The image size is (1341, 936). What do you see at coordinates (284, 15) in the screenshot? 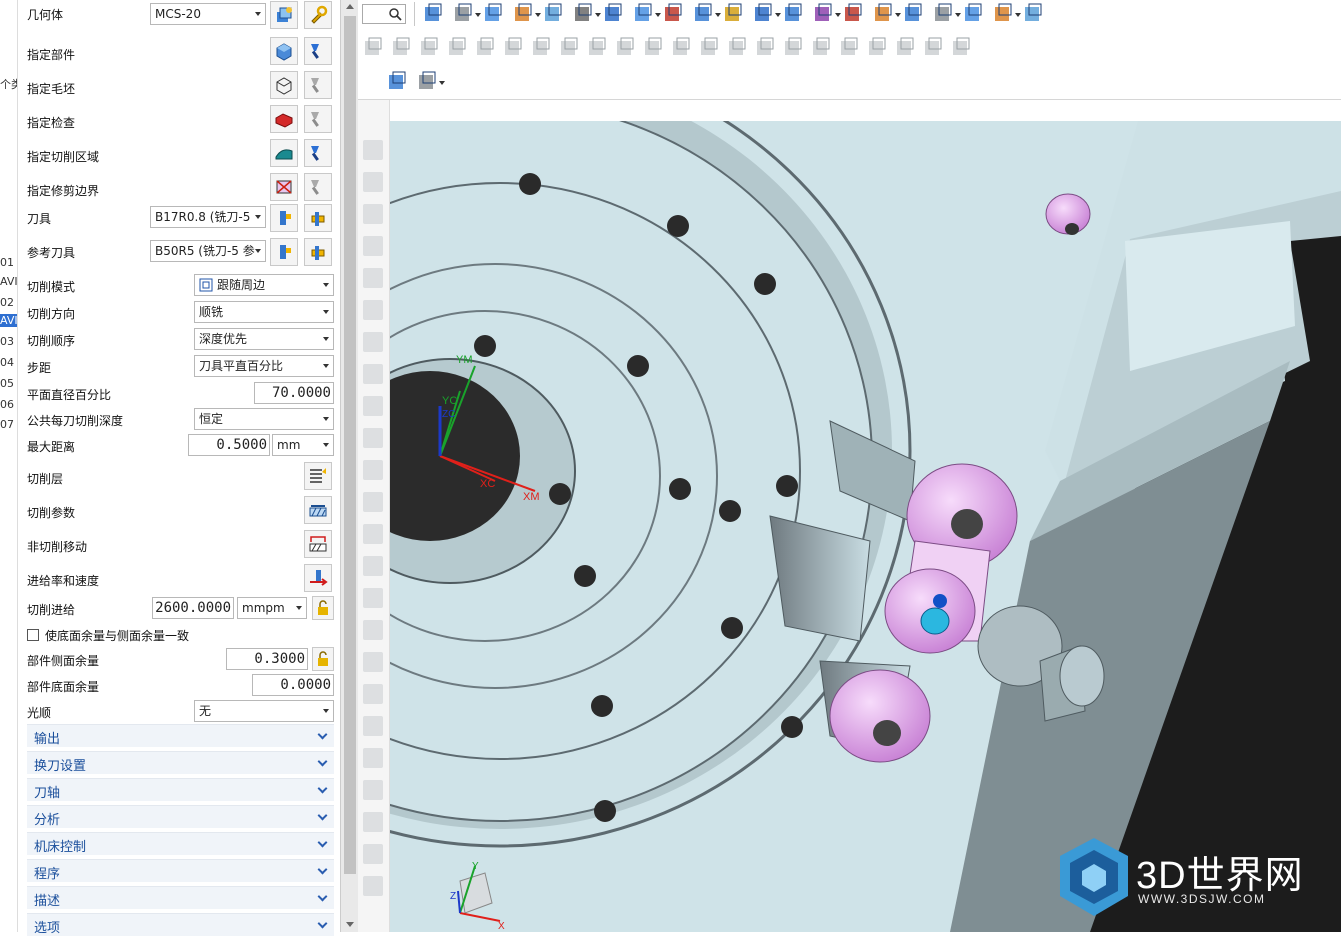
I see `new-geometry-button` at bounding box center [284, 15].